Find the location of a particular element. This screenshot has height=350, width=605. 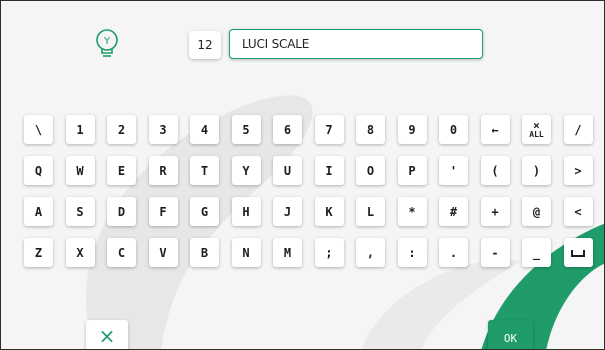

key: Y is located at coordinates (246, 170).